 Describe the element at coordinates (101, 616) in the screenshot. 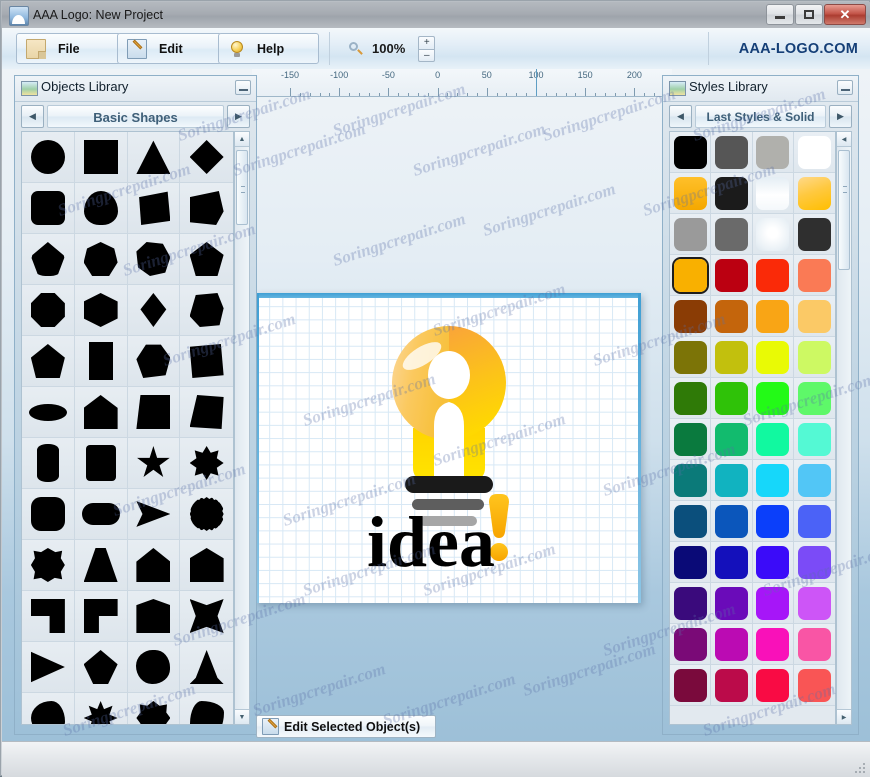

I see `shape-item-l-shape-flipped` at that location.